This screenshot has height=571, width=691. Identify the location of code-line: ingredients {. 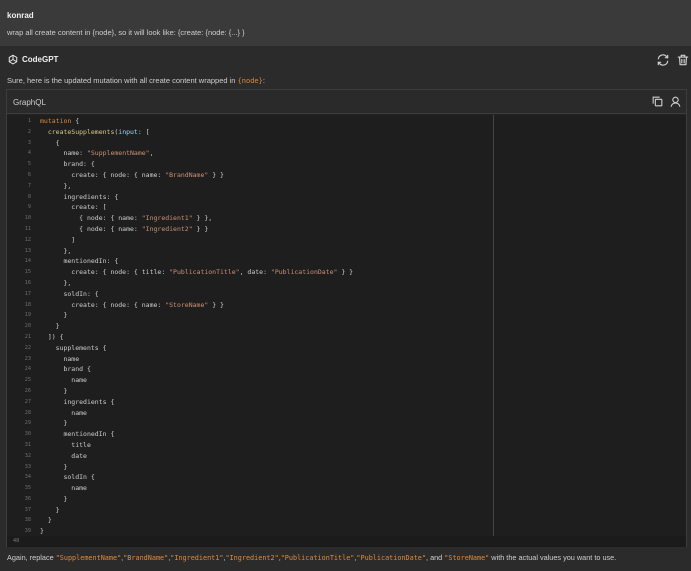
(77, 401).